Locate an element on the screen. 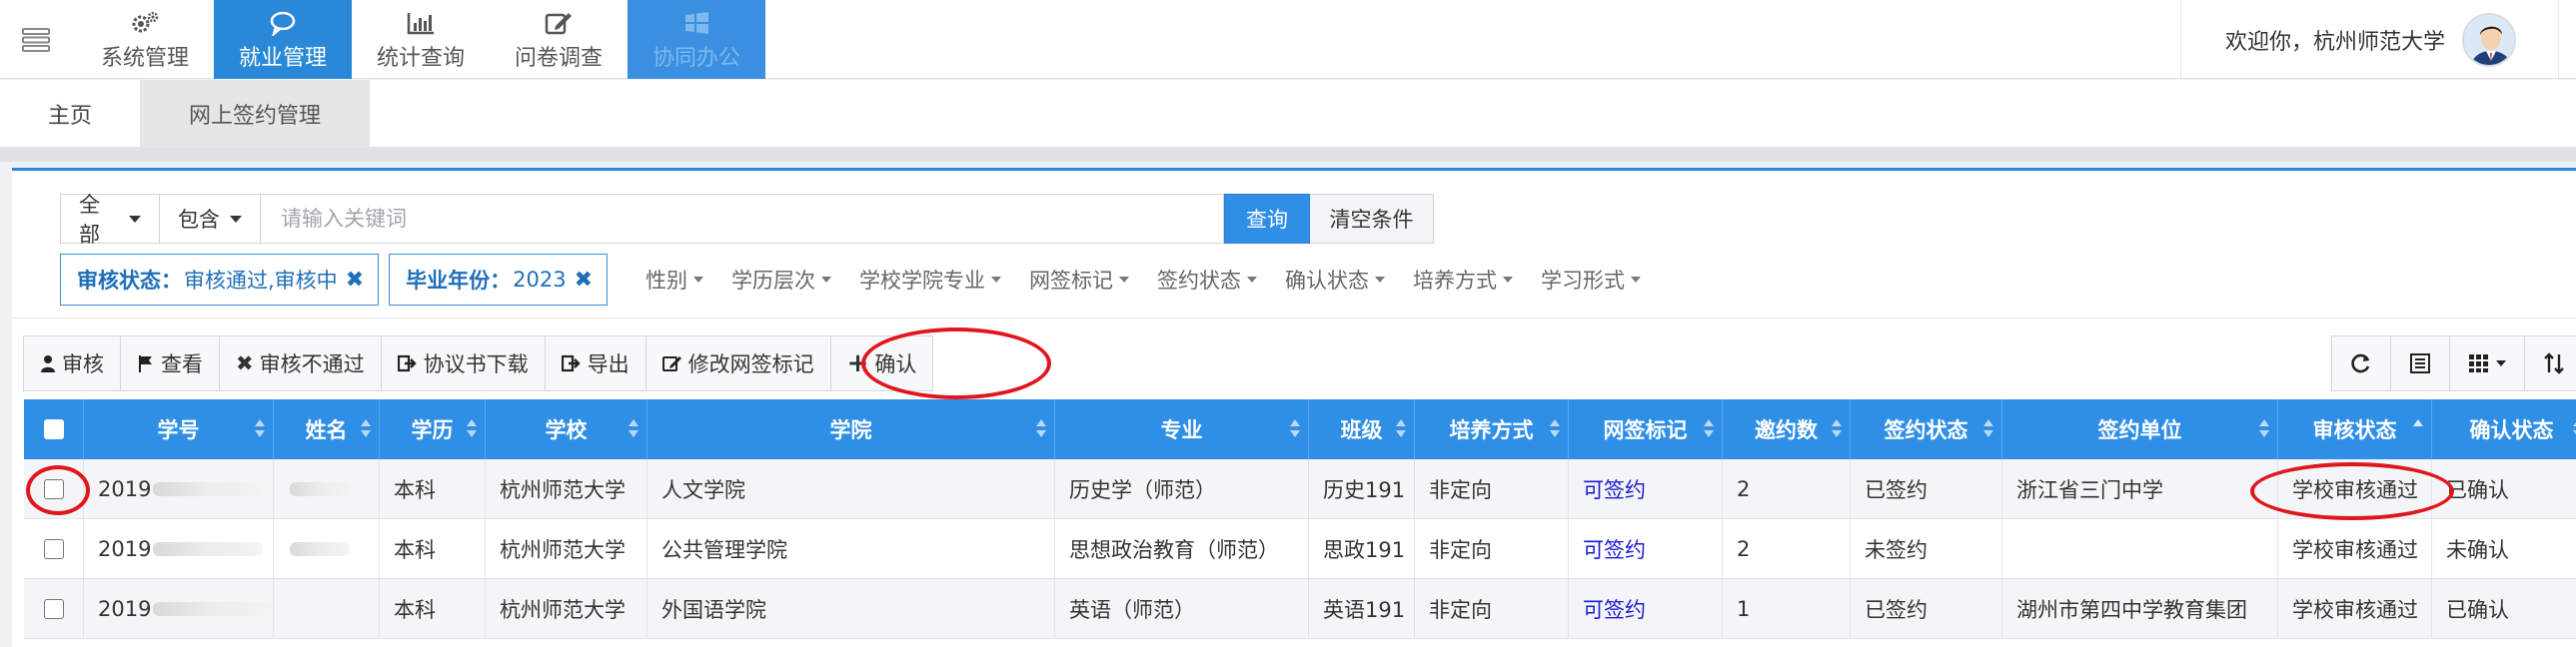 The height and width of the screenshot is (647, 2576). col-invites: 邀约数 is located at coordinates (1787, 429).